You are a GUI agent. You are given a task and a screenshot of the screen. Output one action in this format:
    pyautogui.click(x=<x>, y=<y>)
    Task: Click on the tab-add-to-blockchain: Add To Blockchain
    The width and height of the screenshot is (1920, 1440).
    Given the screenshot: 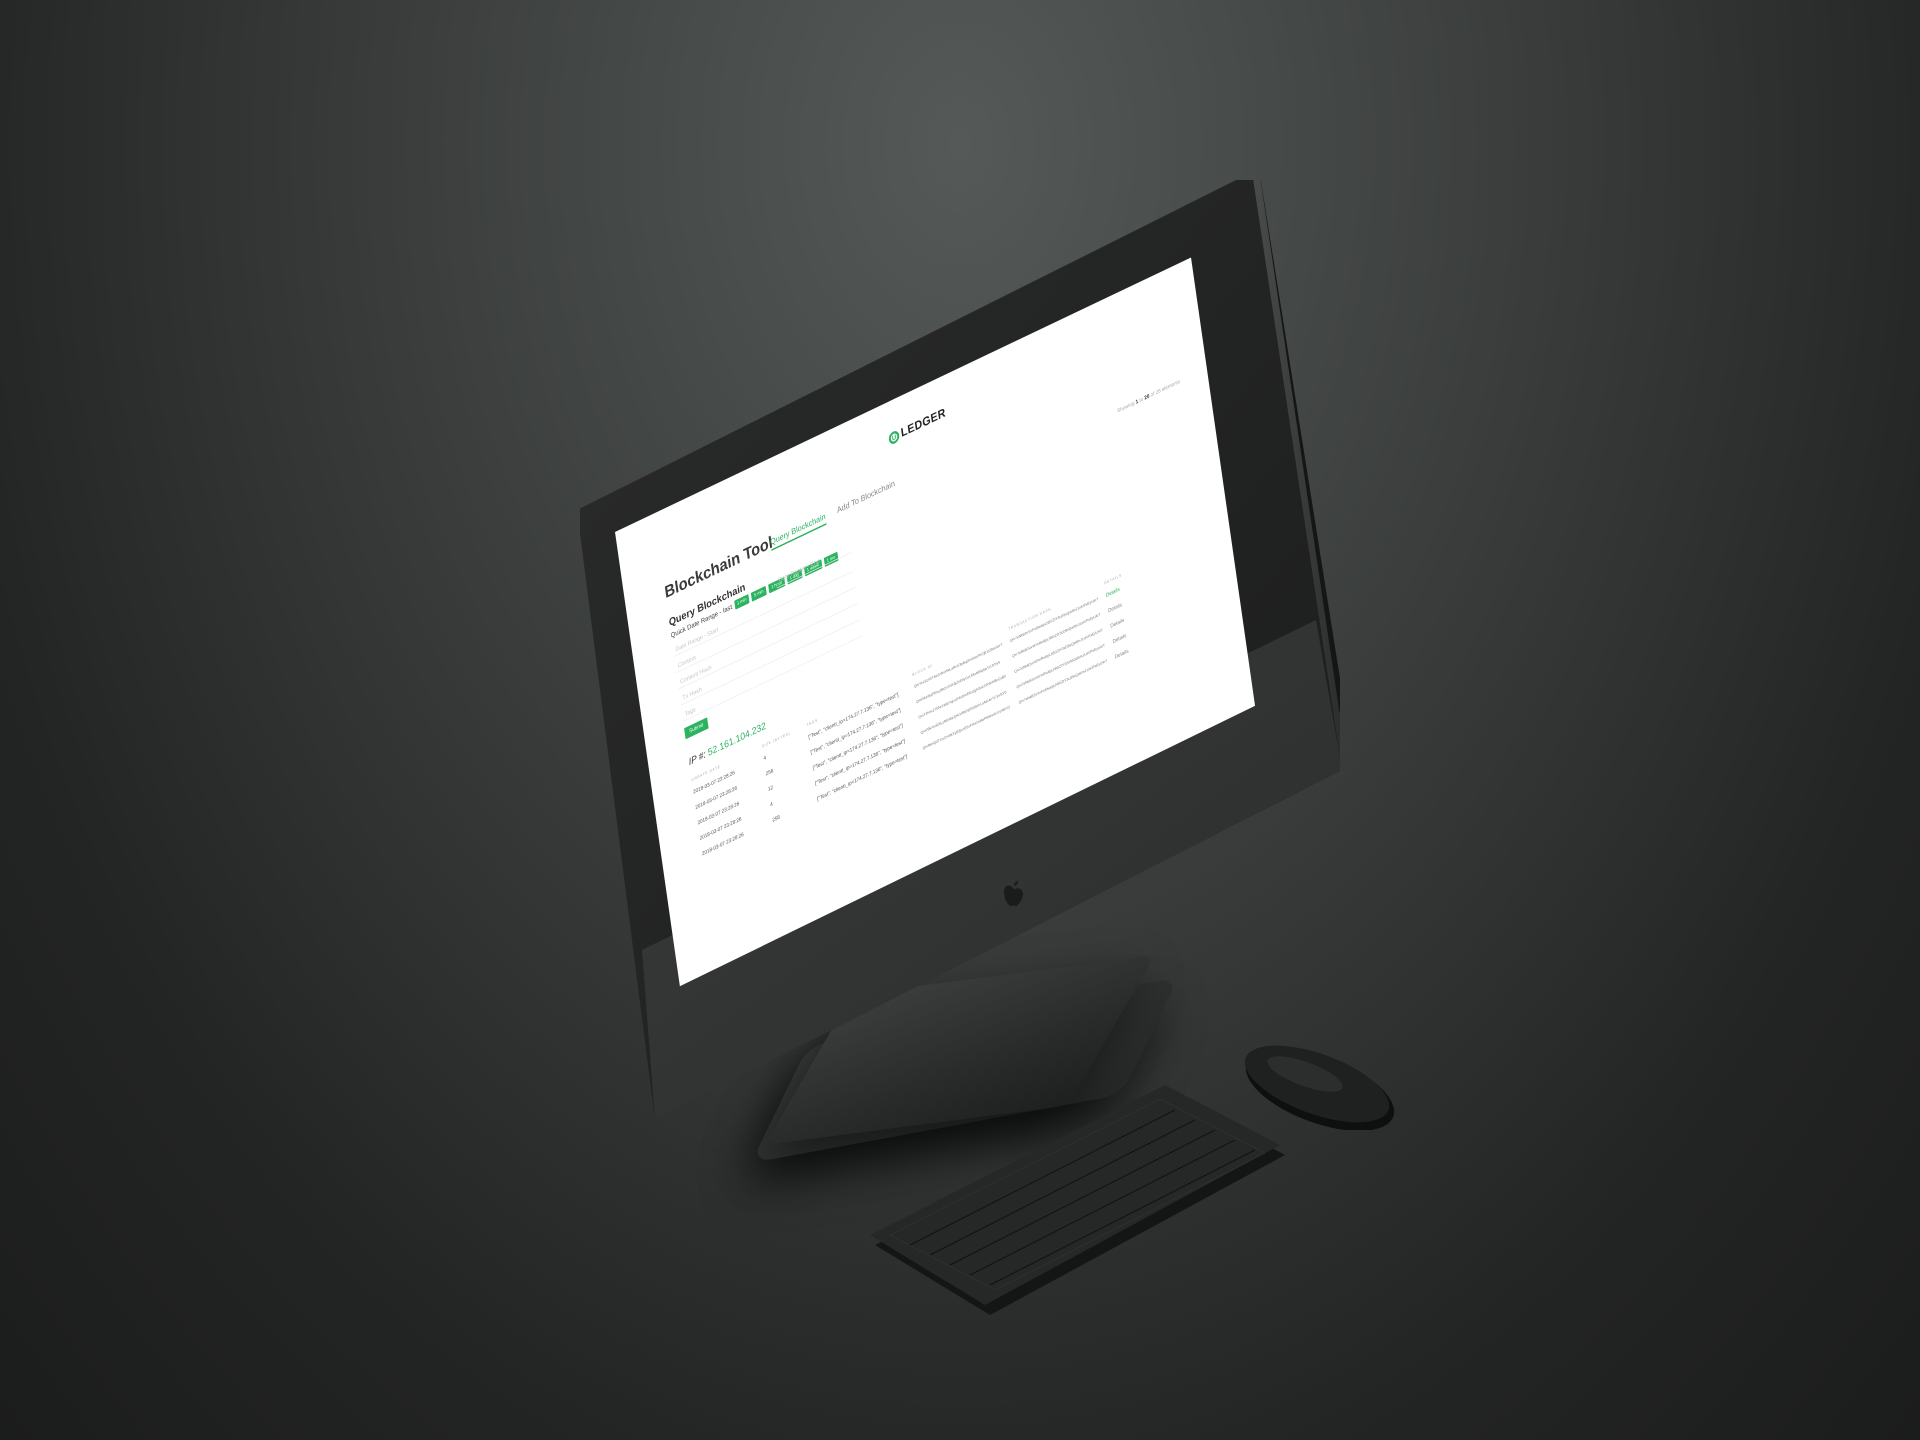 What is the action you would take?
    pyautogui.click(x=866, y=499)
    